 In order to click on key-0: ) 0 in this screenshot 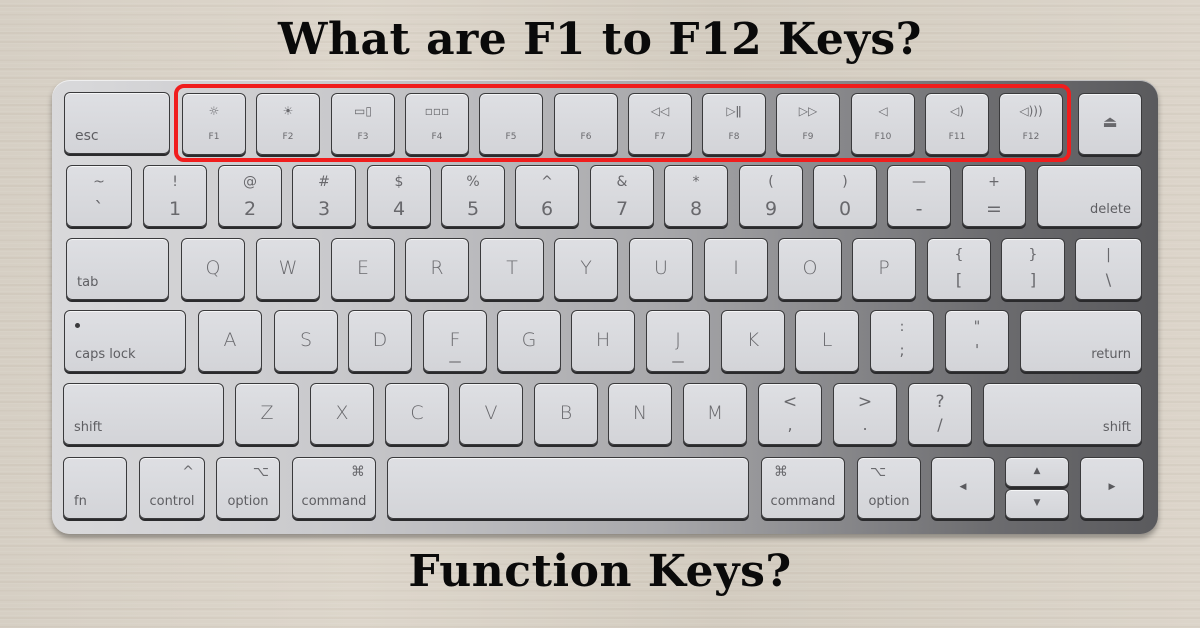, I will do `click(845, 196)`.